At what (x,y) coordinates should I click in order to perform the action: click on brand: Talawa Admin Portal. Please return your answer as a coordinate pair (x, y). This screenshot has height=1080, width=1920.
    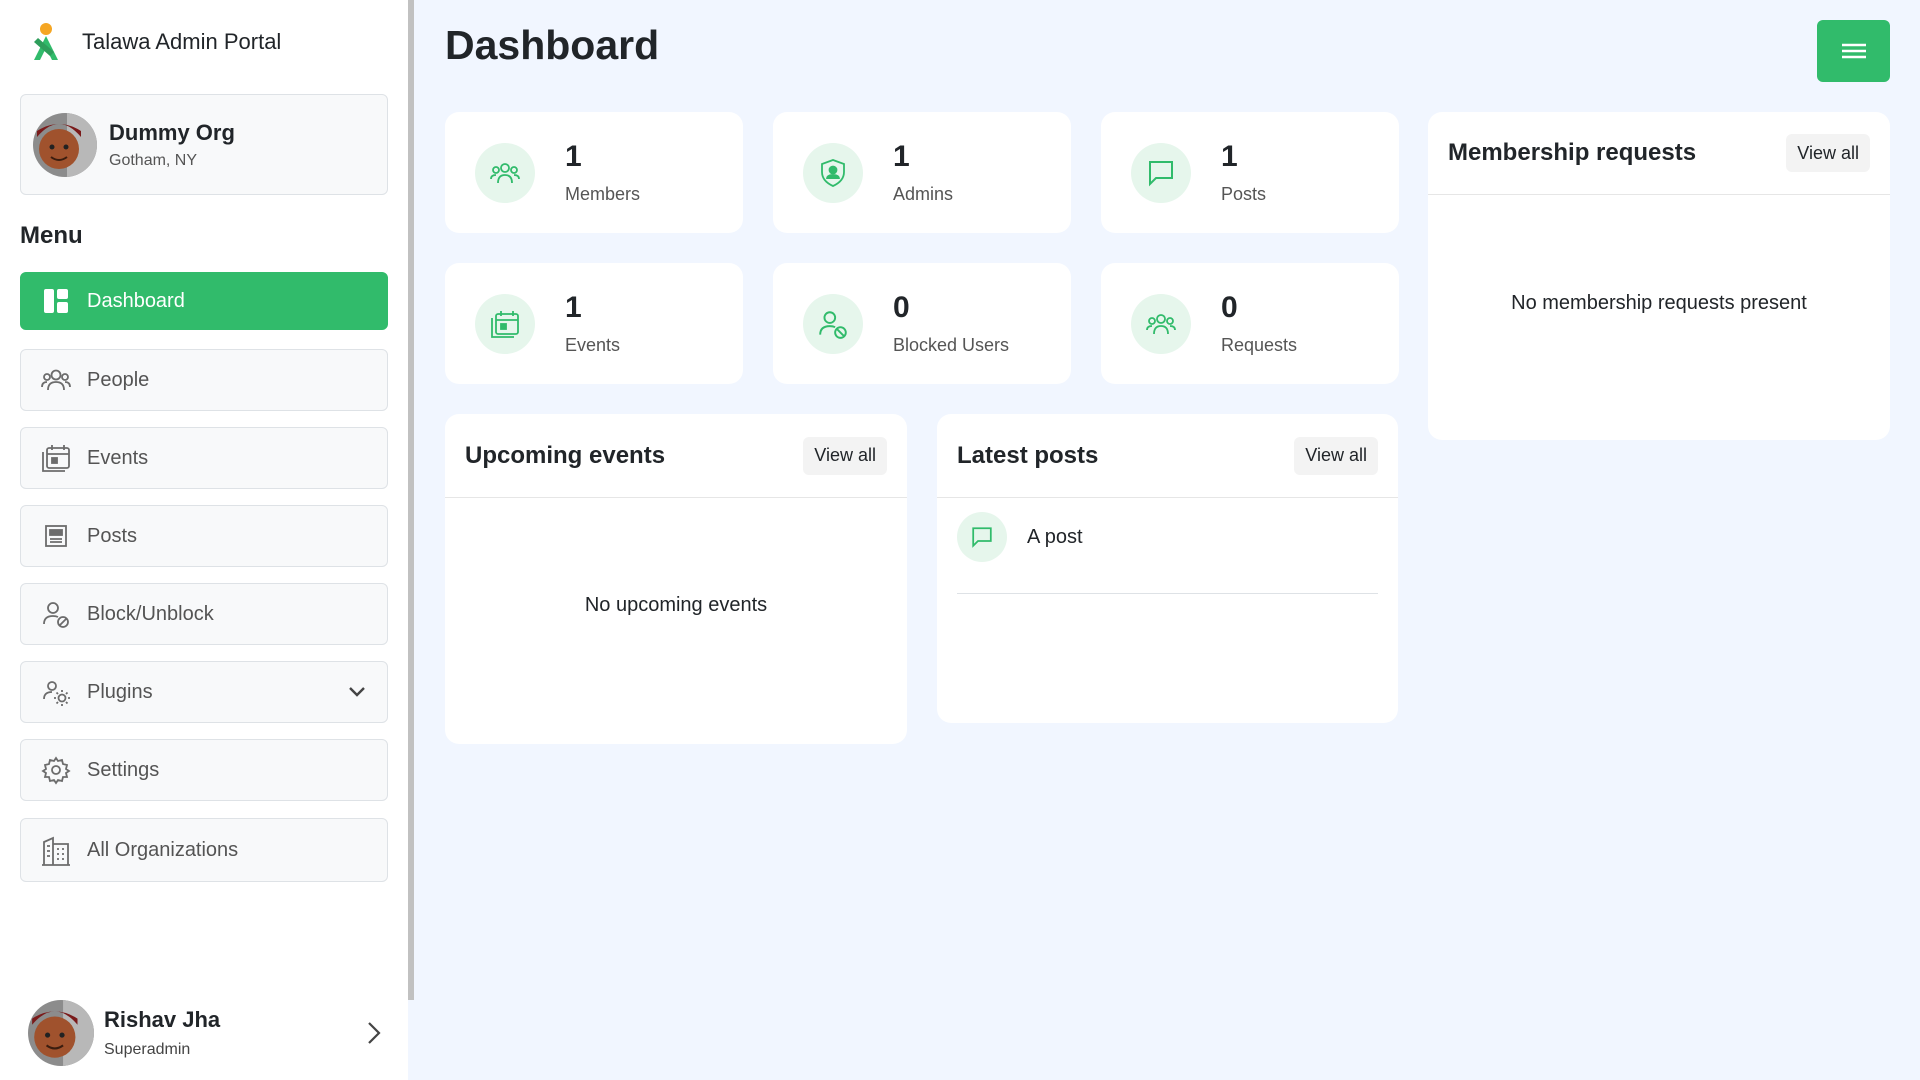
    Looking at the image, I should click on (154, 42).